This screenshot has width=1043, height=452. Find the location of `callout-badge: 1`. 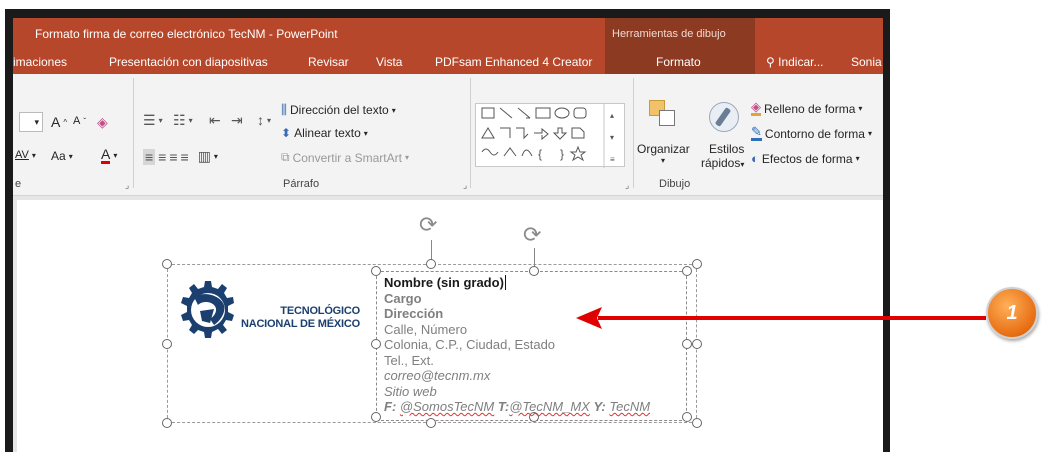

callout-badge: 1 is located at coordinates (1012, 313).